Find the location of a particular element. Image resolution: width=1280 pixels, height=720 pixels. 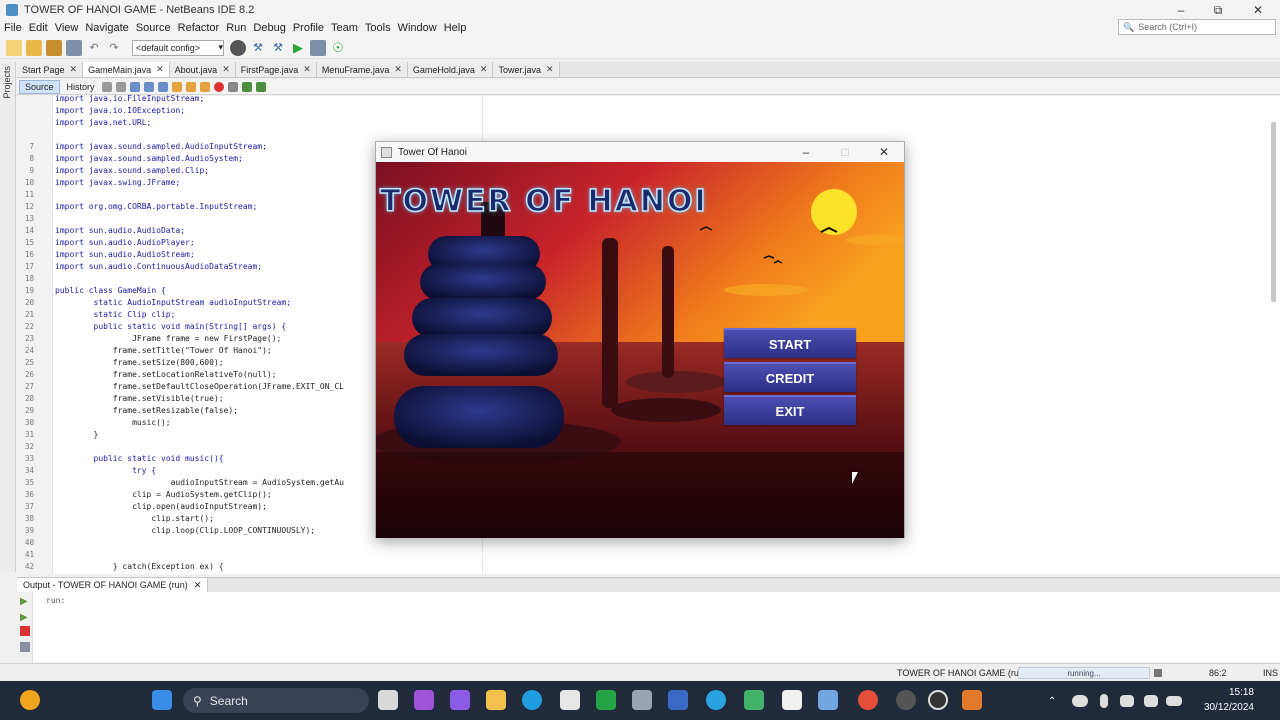

rerun-different-icon: ▶ is located at coordinates (24, 617).